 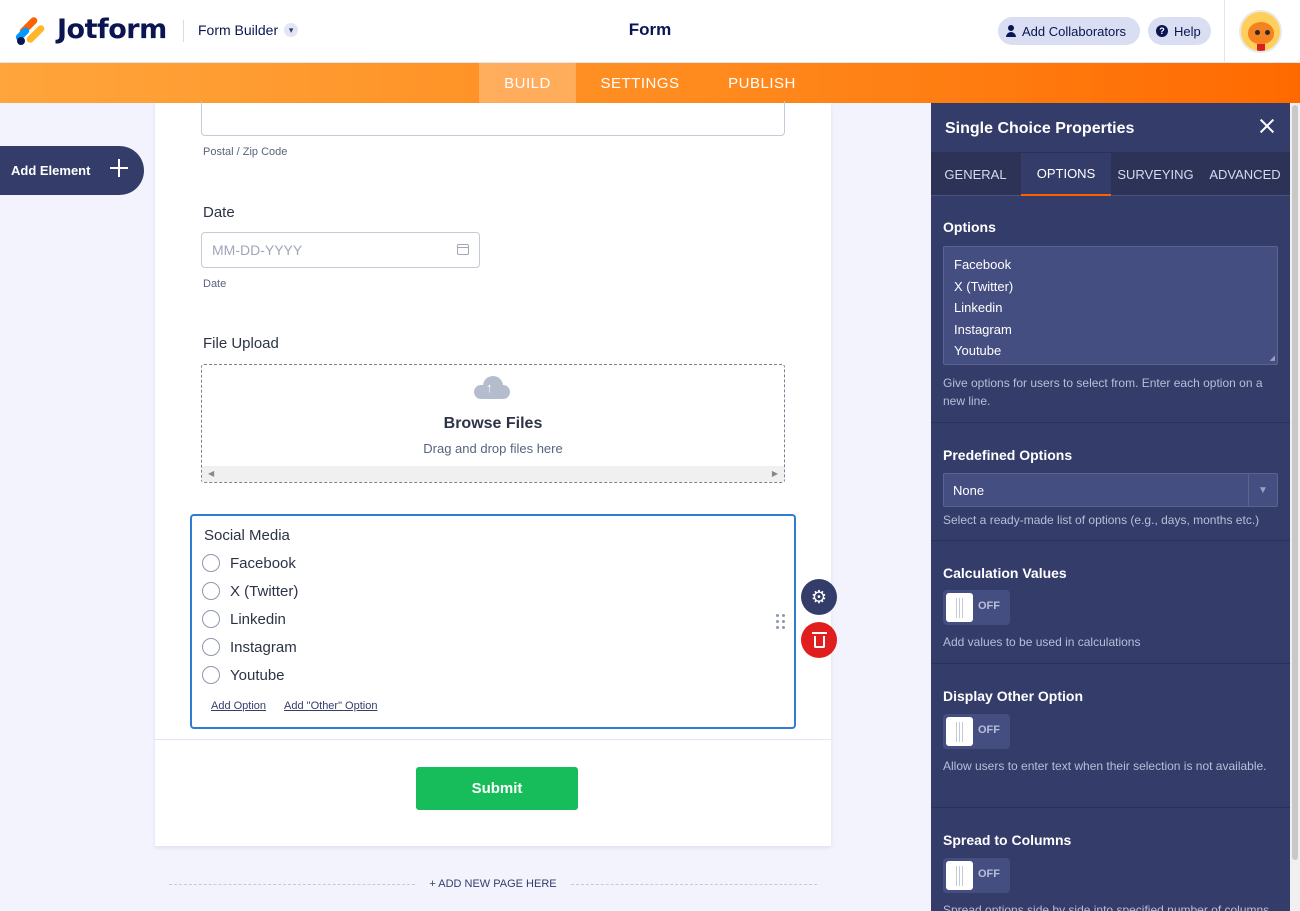 I want to click on radio-label: Youtube, so click(x=257, y=675).